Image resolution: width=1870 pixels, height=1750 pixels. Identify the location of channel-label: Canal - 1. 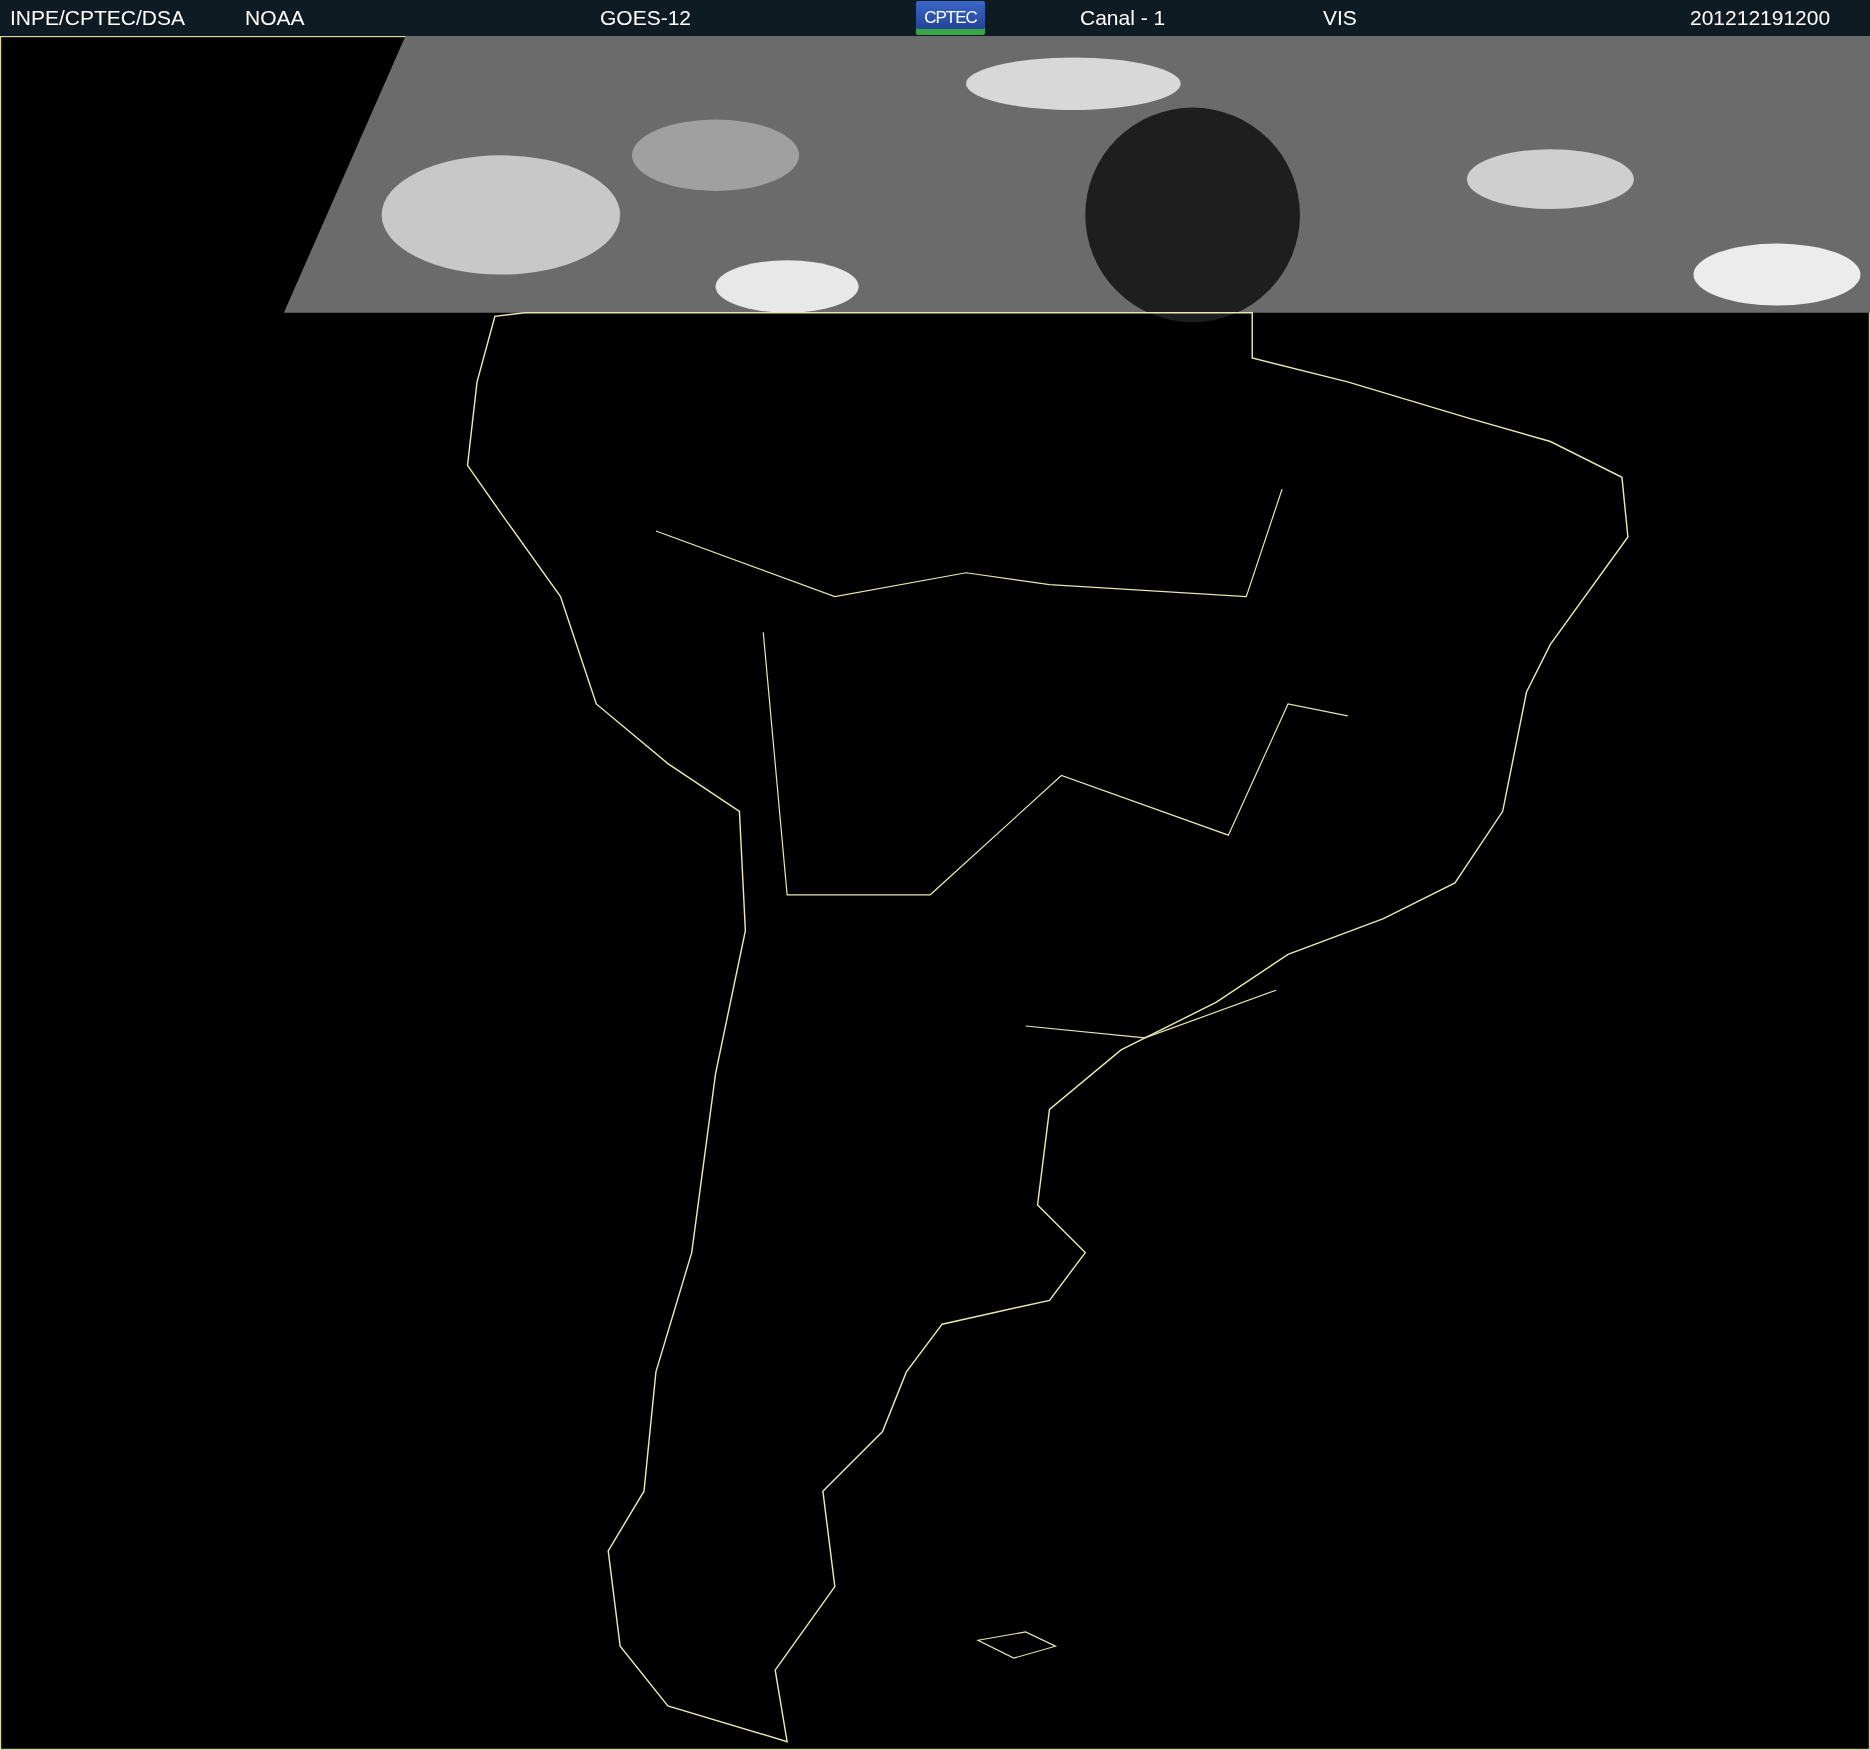
(1123, 18).